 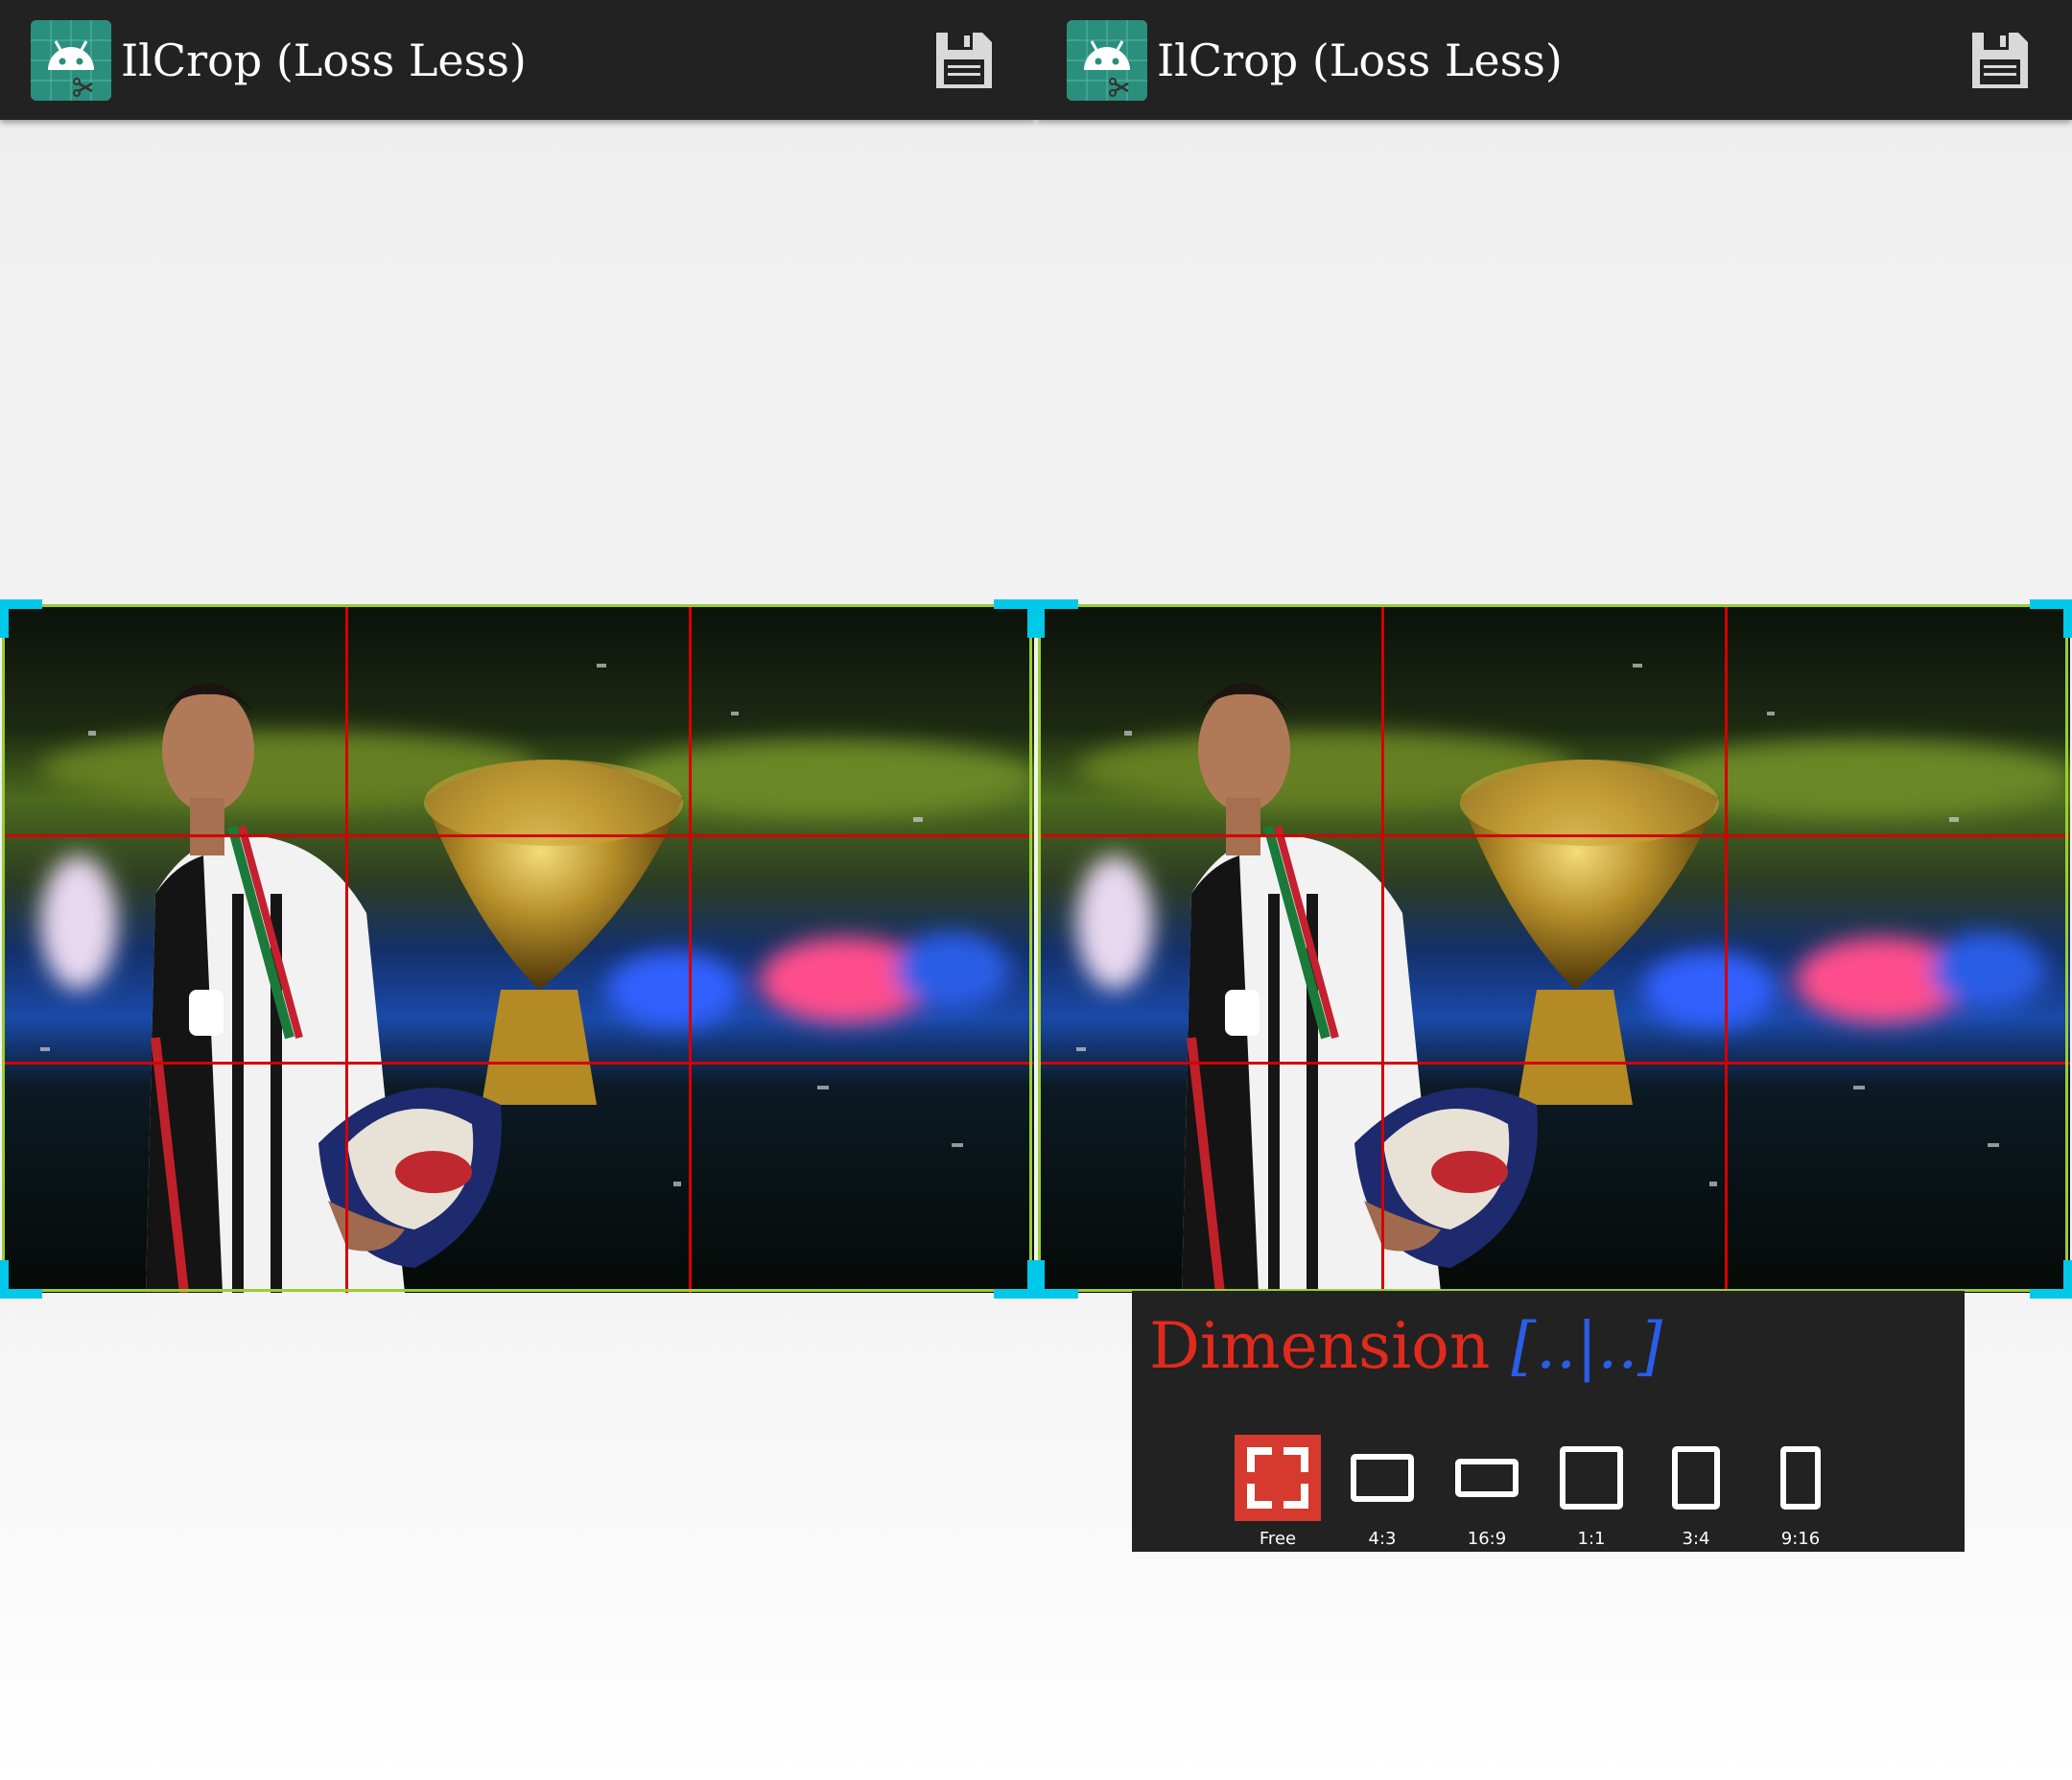 I want to click on ratio-4-3-button: 4:3, so click(x=1382, y=1493).